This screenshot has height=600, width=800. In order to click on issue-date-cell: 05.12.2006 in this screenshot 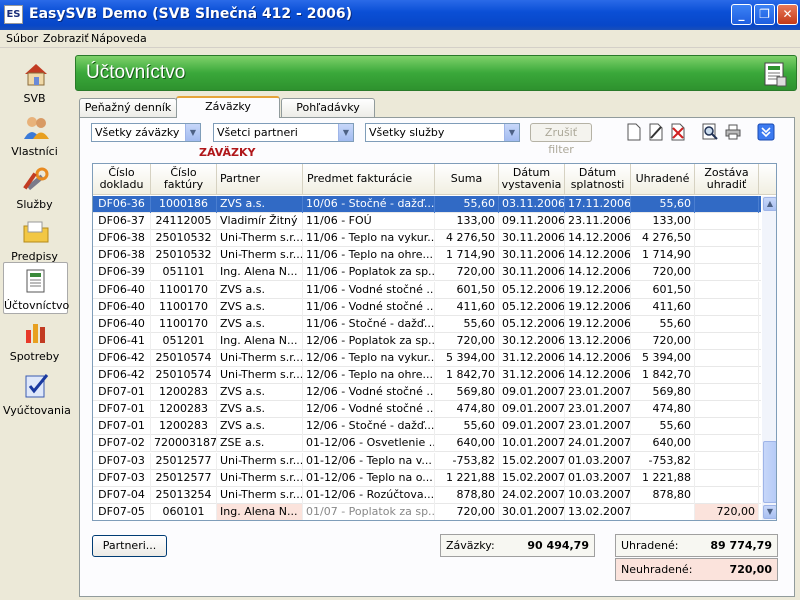, I will do `click(532, 290)`.